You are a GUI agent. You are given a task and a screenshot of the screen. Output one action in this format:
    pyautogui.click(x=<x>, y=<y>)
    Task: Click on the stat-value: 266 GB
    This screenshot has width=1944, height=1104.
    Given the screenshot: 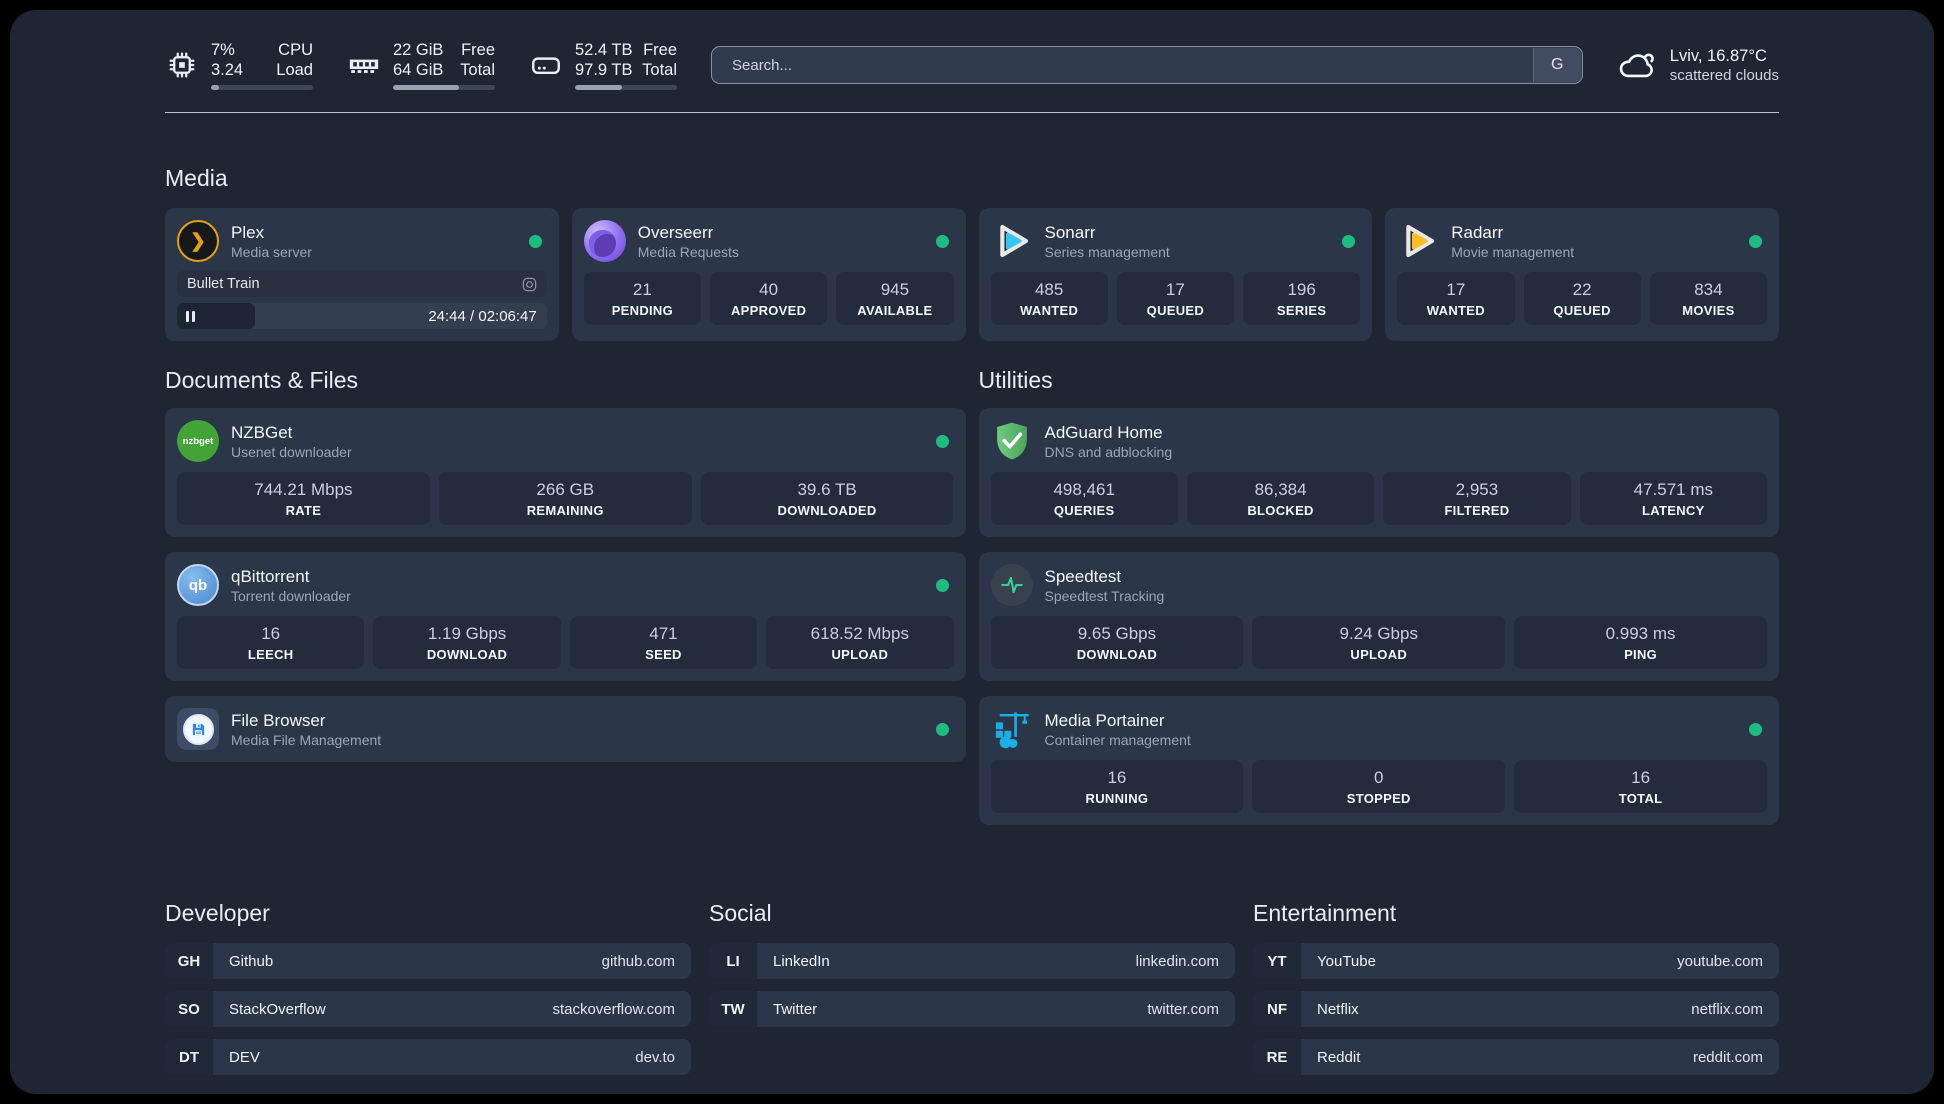 What is the action you would take?
    pyautogui.click(x=565, y=490)
    